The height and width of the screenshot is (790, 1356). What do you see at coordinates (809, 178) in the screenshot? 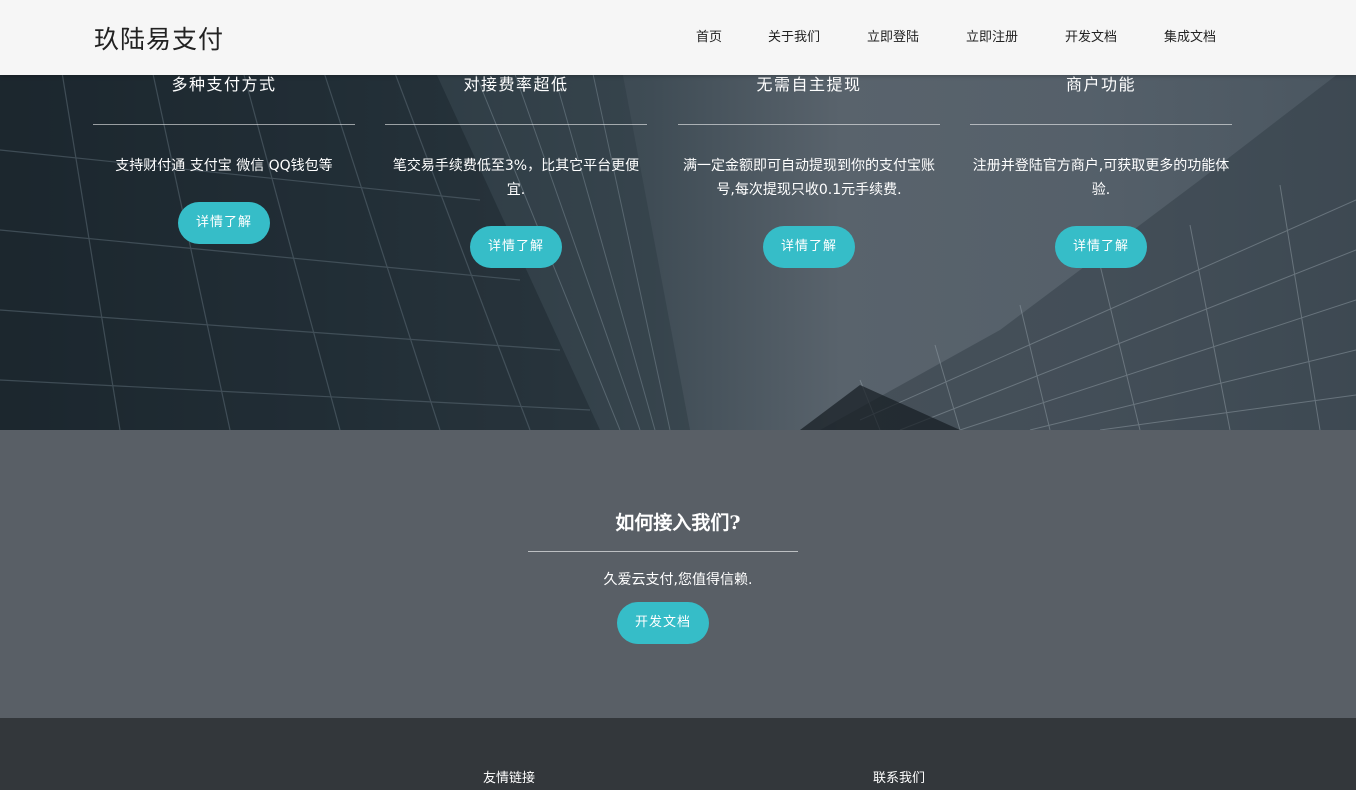
I see `feature-description: 满一定金额即可自动提现到你的支付宝账号,每次提现只收0.1元手续费.` at bounding box center [809, 178].